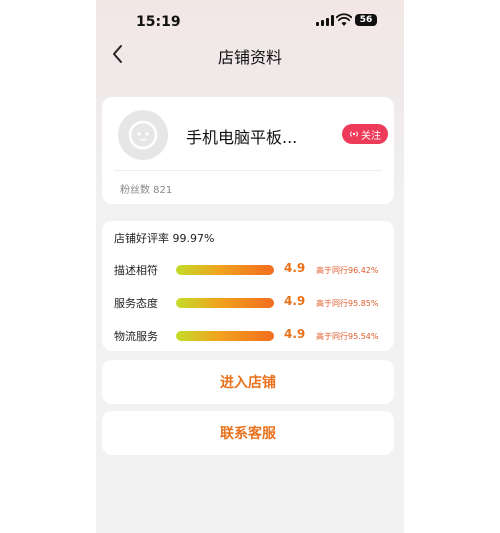 The height and width of the screenshot is (533, 500). Describe the element at coordinates (158, 22) in the screenshot. I see `status-time: 15:19` at that location.